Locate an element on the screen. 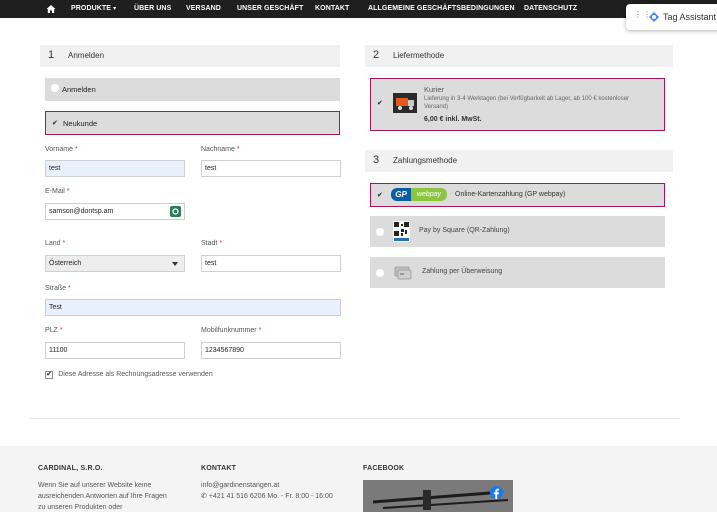 The image size is (717, 512). footer-text-line: Wenn Sie auf unserer Website keine is located at coordinates (95, 485).